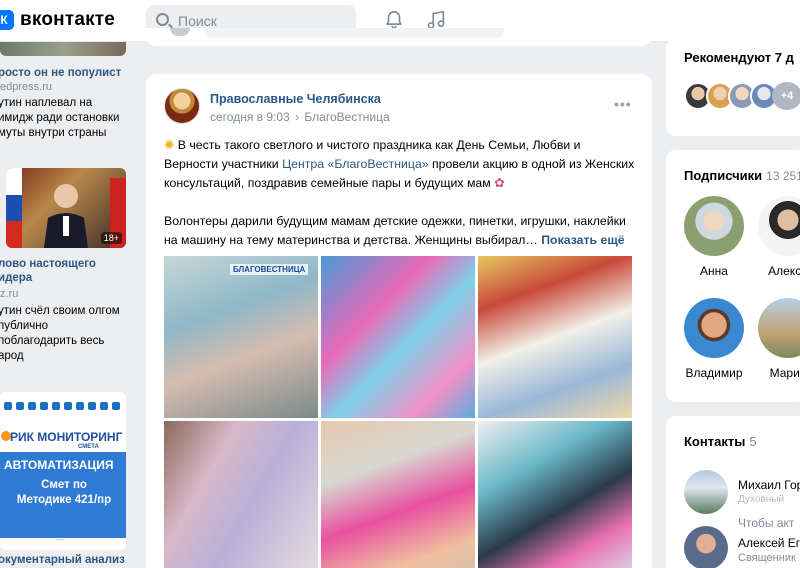 The width and height of the screenshot is (800, 568). I want to click on contact-name: Михаил Гор, so click(769, 485).